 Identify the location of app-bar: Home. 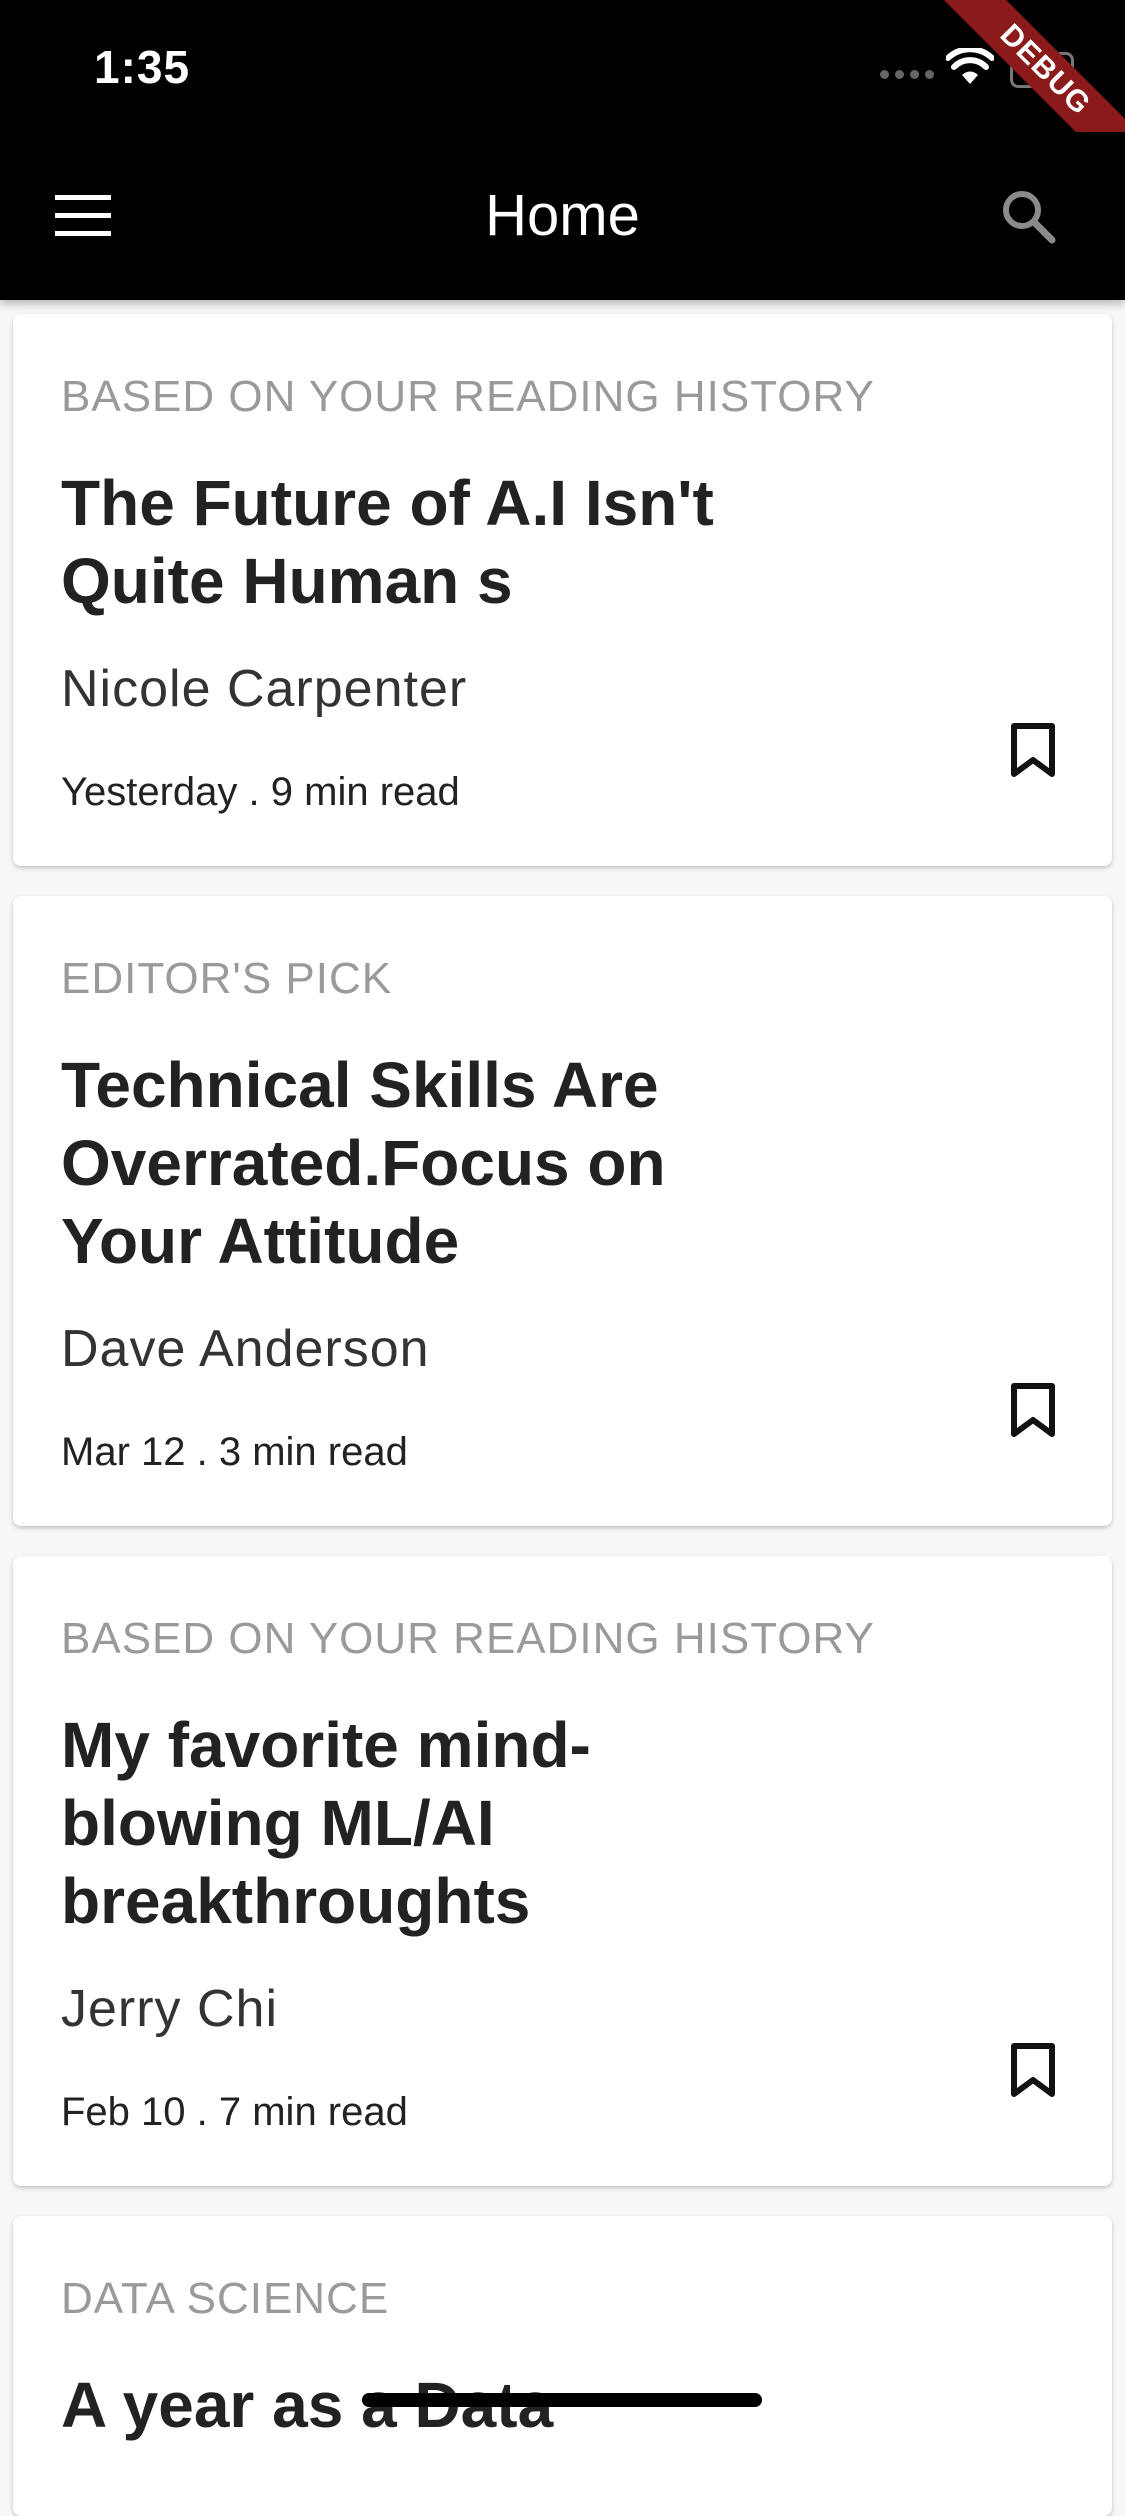
(562, 216).